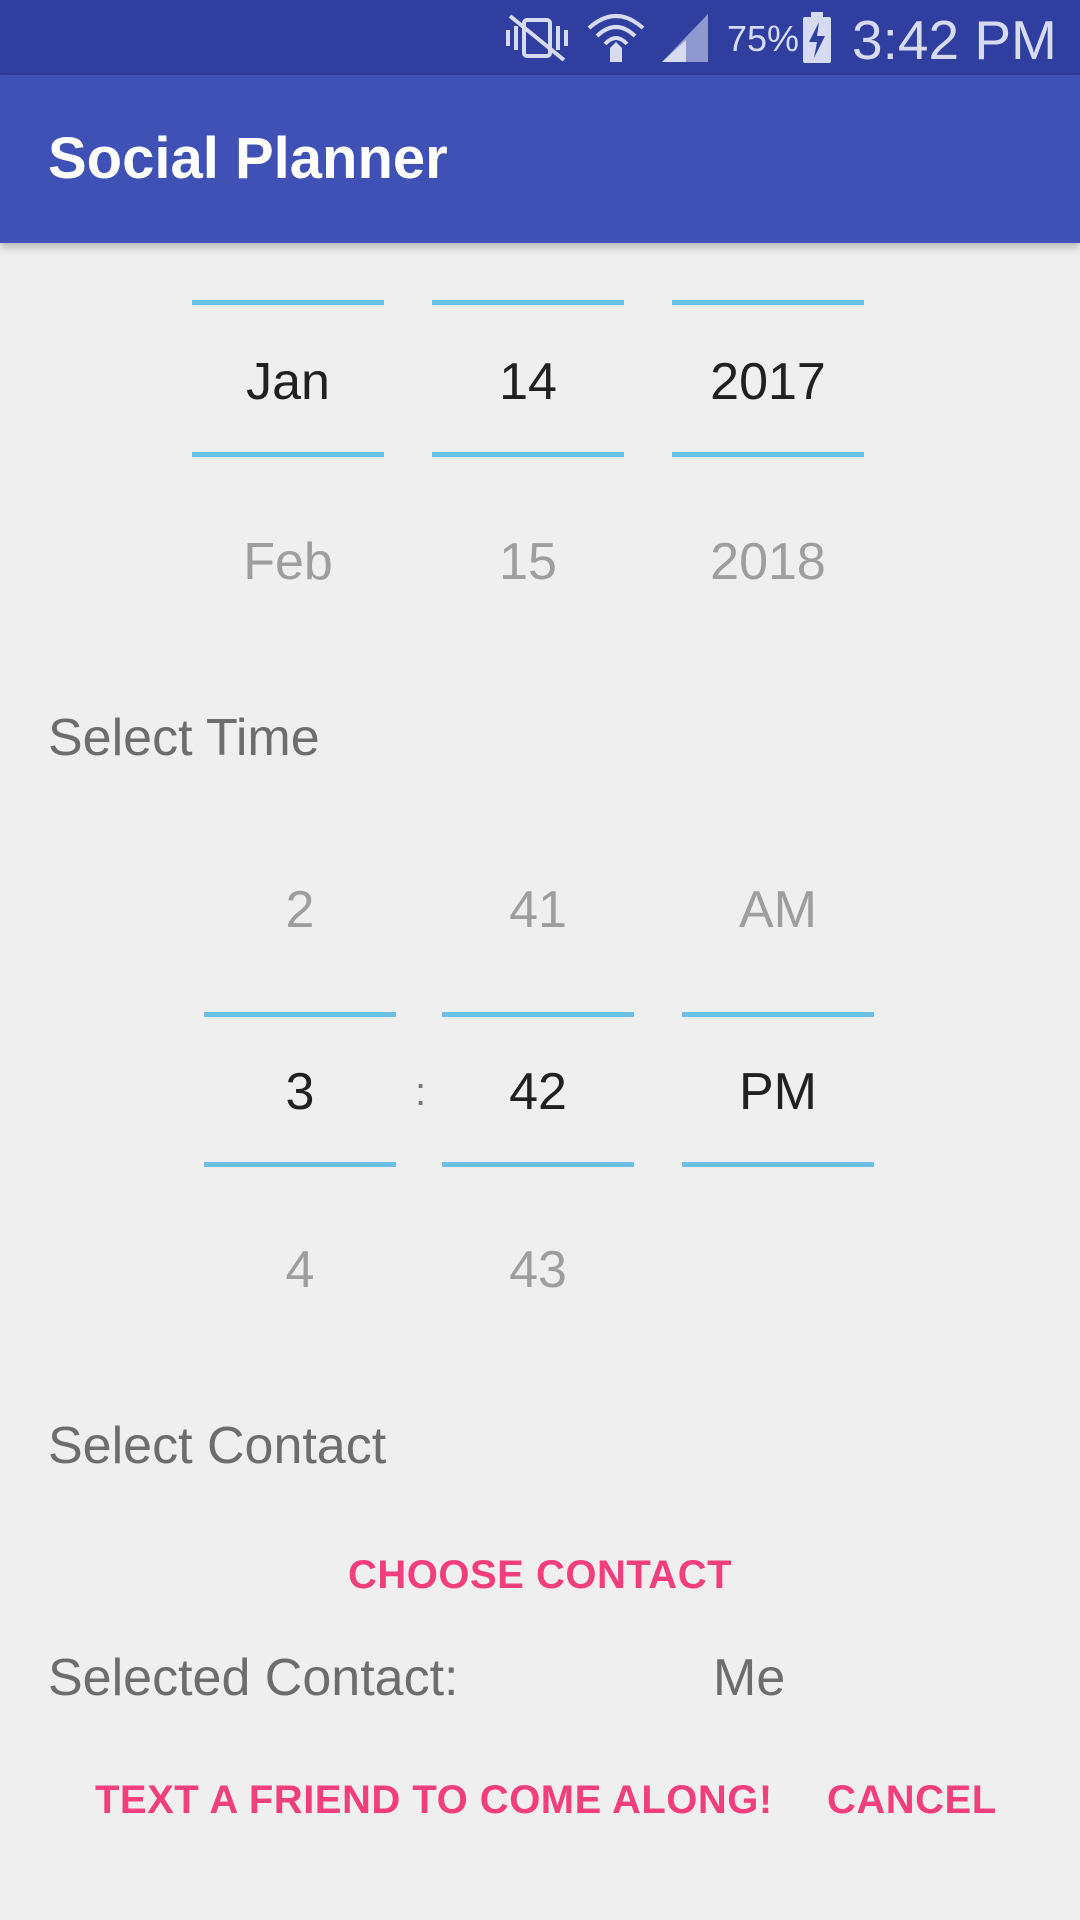  Describe the element at coordinates (288, 382) in the screenshot. I see `month-selected: Jan` at that location.